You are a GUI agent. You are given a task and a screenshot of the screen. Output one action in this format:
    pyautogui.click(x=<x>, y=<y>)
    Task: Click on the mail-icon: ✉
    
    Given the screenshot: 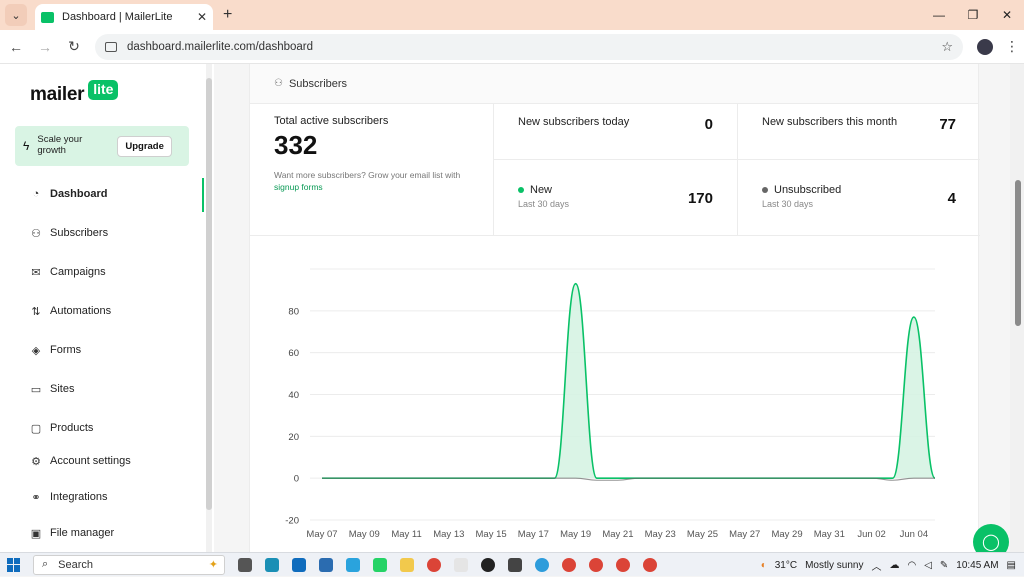 What is the action you would take?
    pyautogui.click(x=36, y=272)
    